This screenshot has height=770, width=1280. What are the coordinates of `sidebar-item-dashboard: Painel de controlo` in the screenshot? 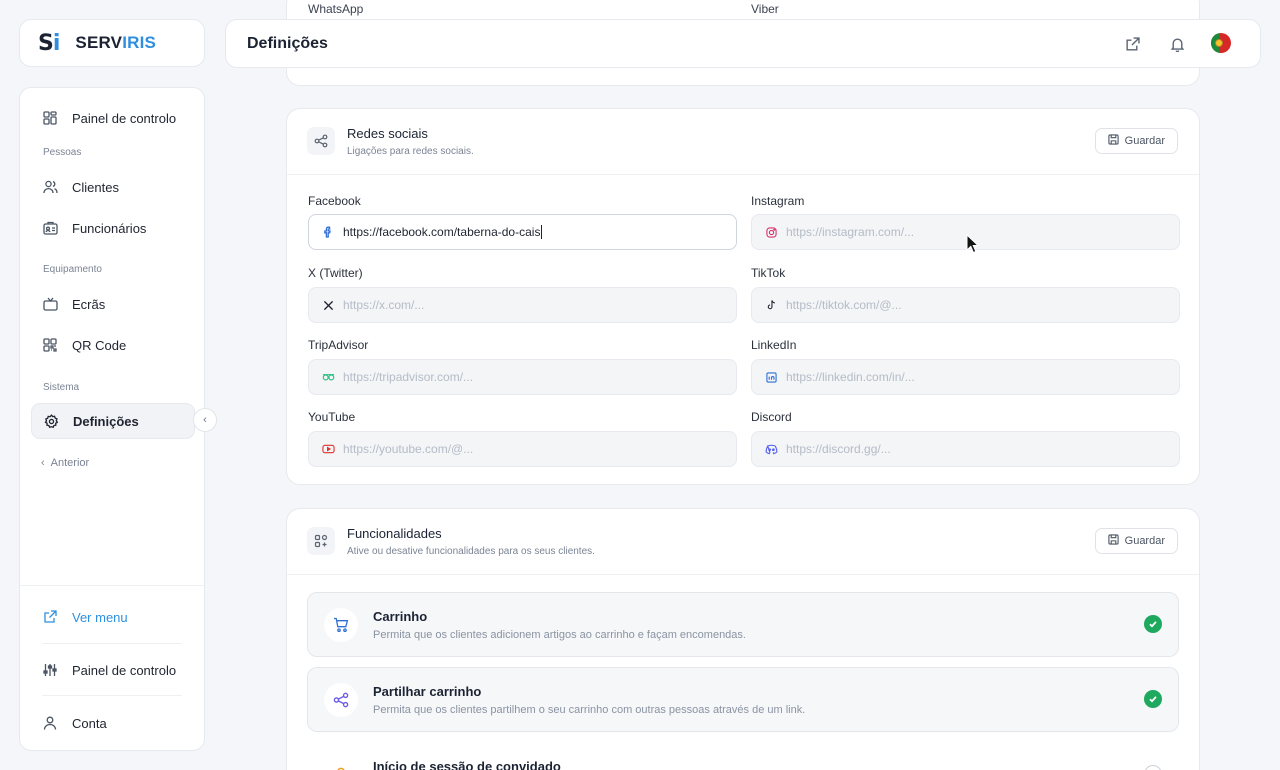 It's located at (113, 118).